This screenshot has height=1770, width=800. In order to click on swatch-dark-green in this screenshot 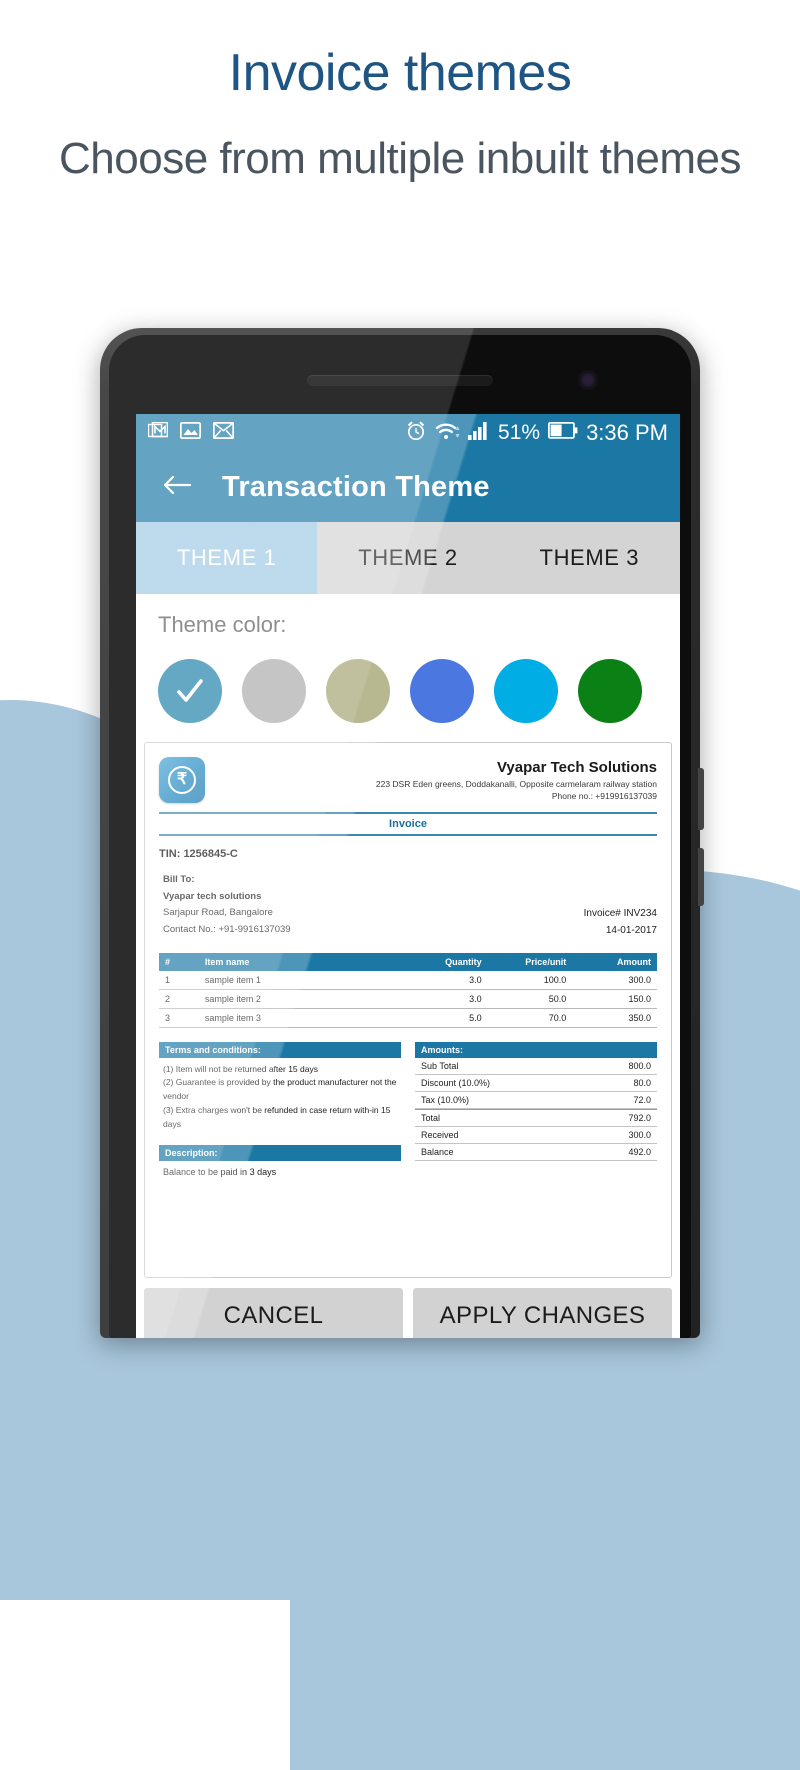, I will do `click(610, 691)`.